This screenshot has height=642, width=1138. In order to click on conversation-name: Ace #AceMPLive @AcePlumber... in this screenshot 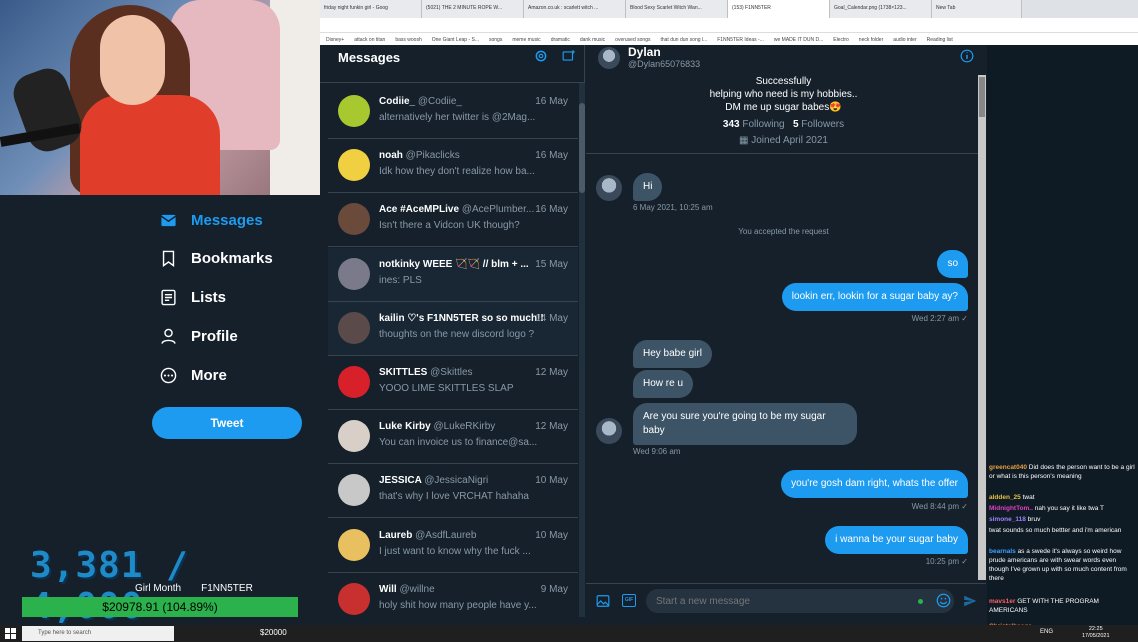, I will do `click(456, 209)`.